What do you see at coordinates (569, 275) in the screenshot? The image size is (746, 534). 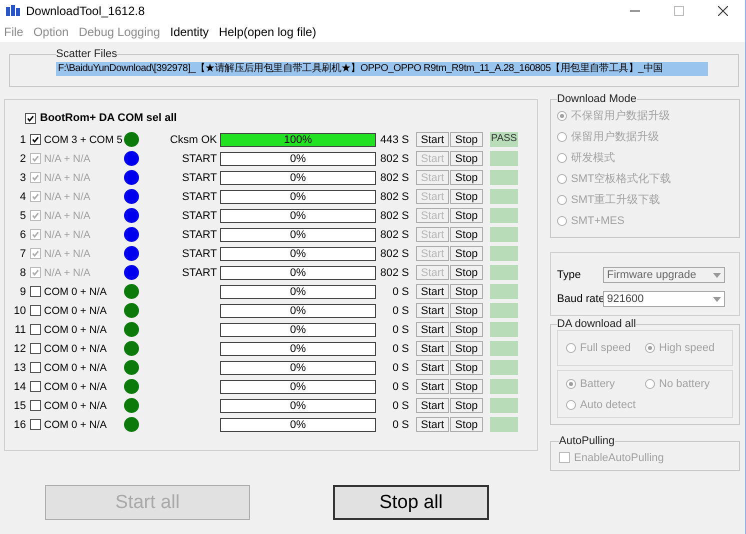 I see `type-label: Type` at bounding box center [569, 275].